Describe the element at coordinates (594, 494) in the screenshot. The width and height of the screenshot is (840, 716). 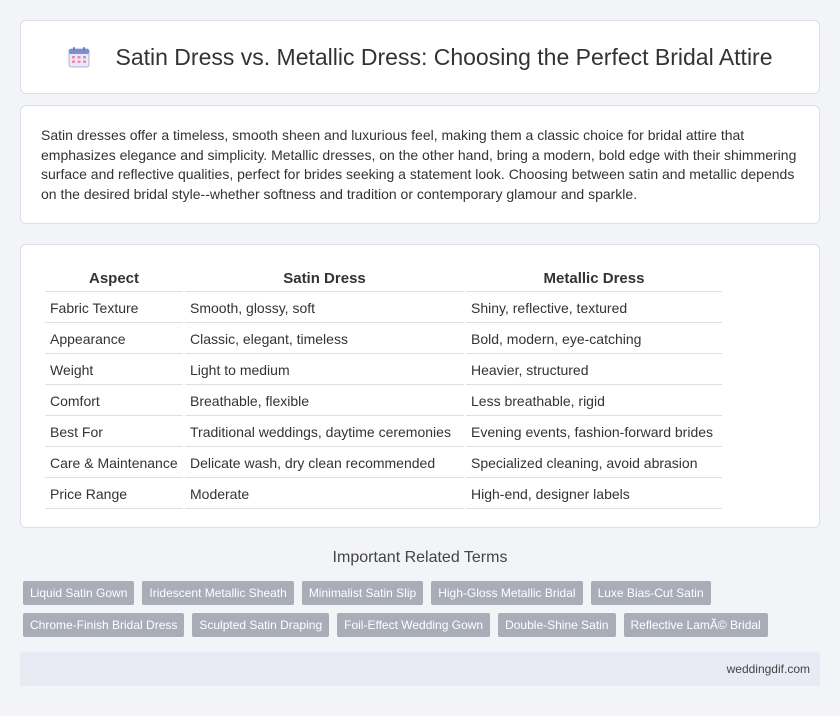
I see `table-cell: High-end, designer labels` at that location.